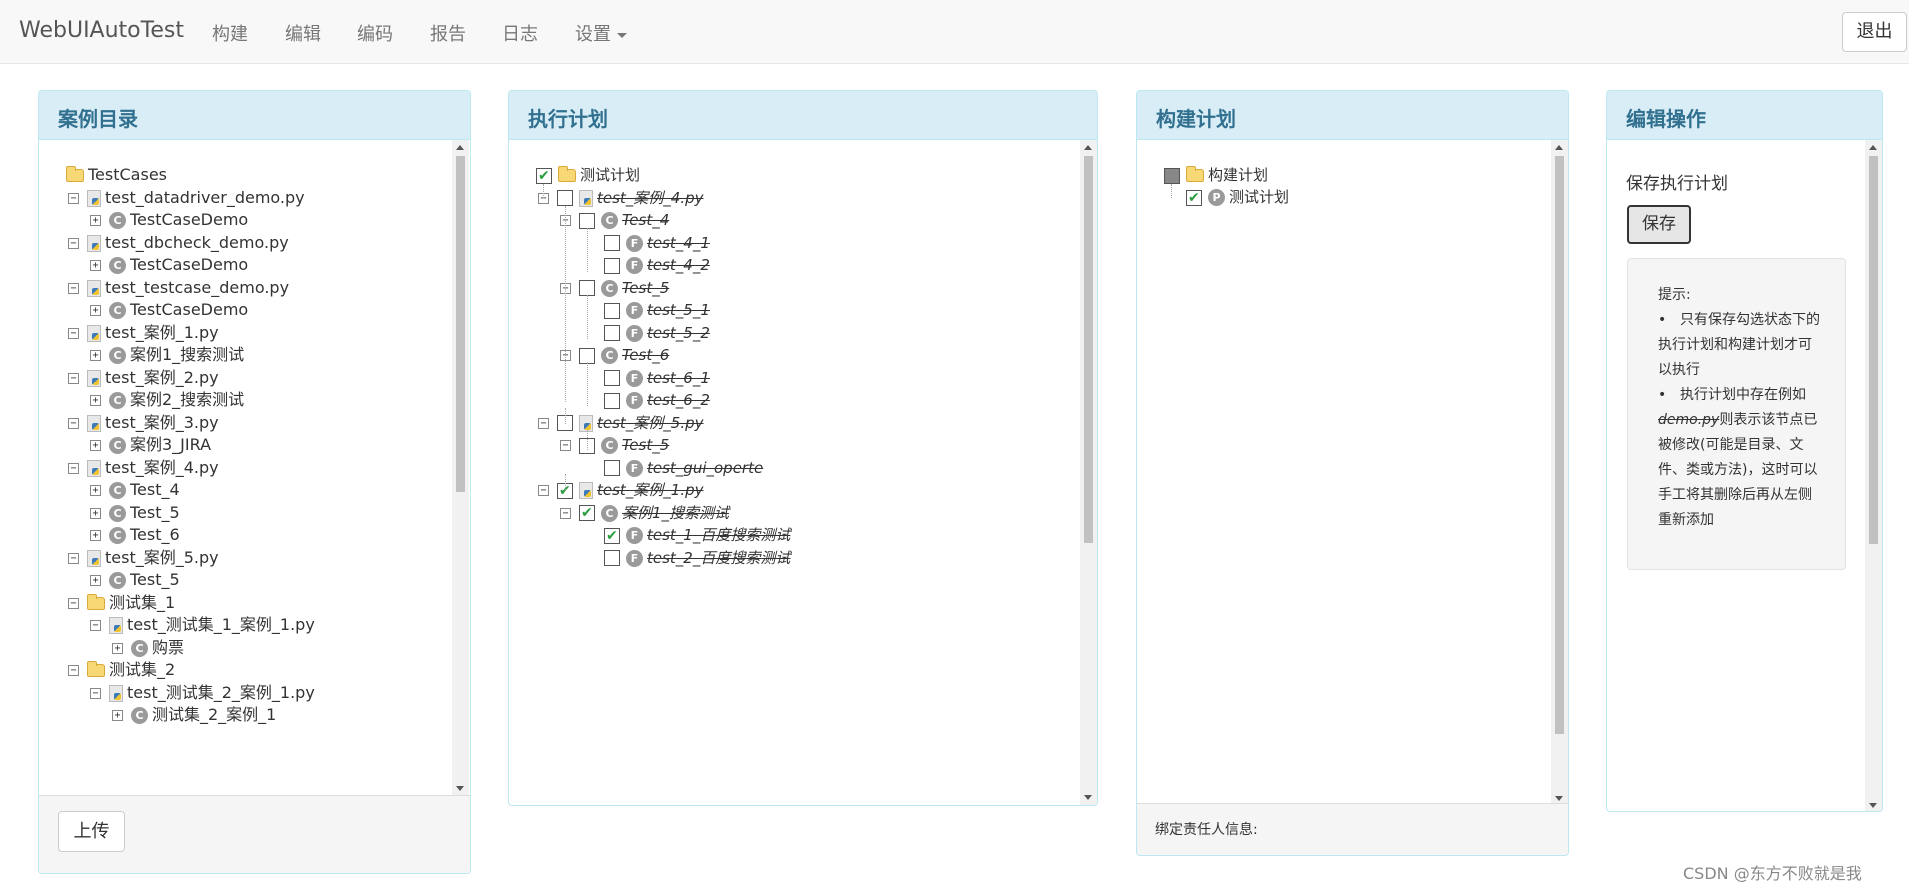 This screenshot has width=1909, height=892. Describe the element at coordinates (614, 355) in the screenshot. I see `tree-node: − C Test_6` at that location.